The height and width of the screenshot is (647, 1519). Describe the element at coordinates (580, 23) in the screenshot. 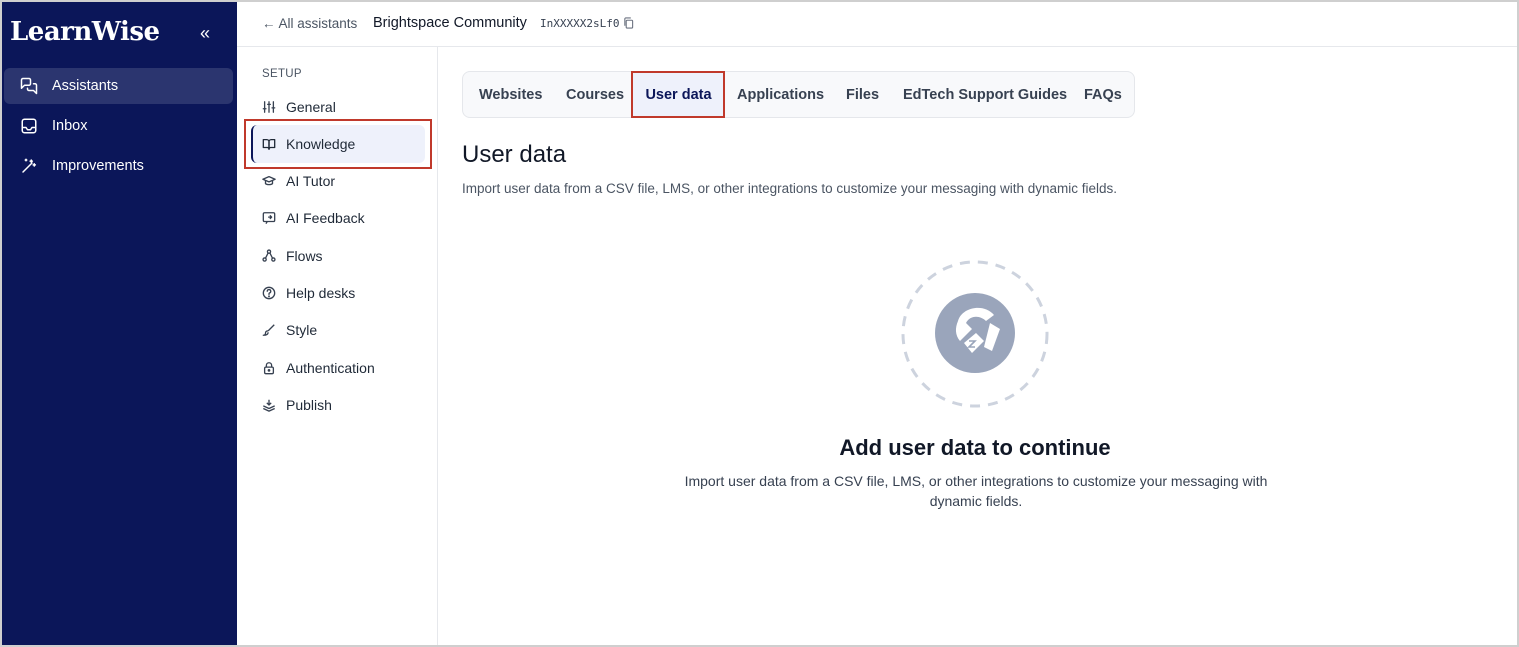

I see `assistant-id: InXXXXX2sLf0` at that location.